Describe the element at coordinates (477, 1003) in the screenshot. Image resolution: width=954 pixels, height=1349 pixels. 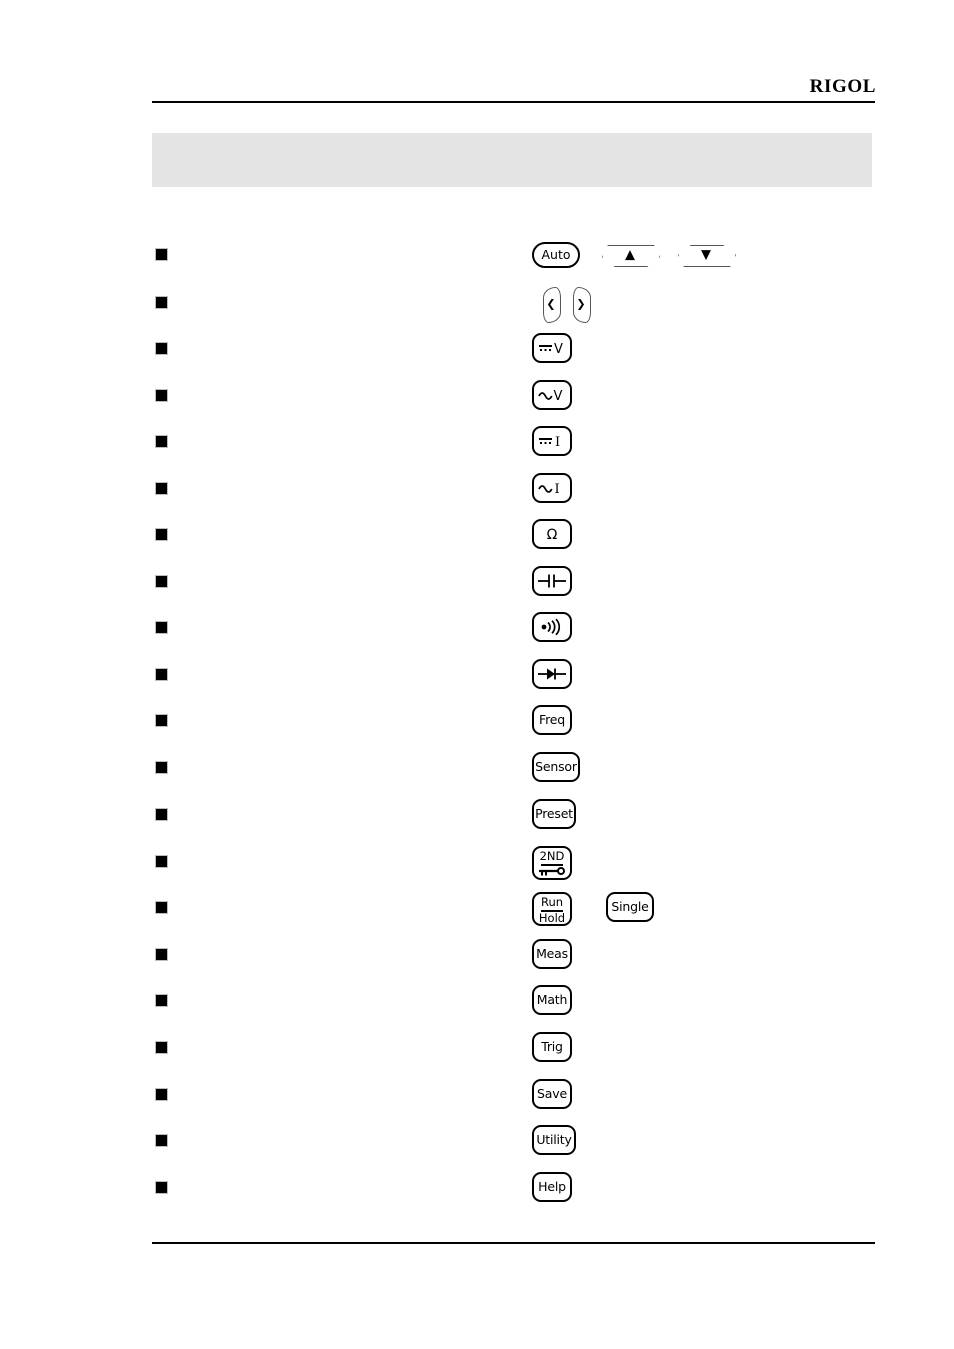
I see `list-item: Math` at that location.